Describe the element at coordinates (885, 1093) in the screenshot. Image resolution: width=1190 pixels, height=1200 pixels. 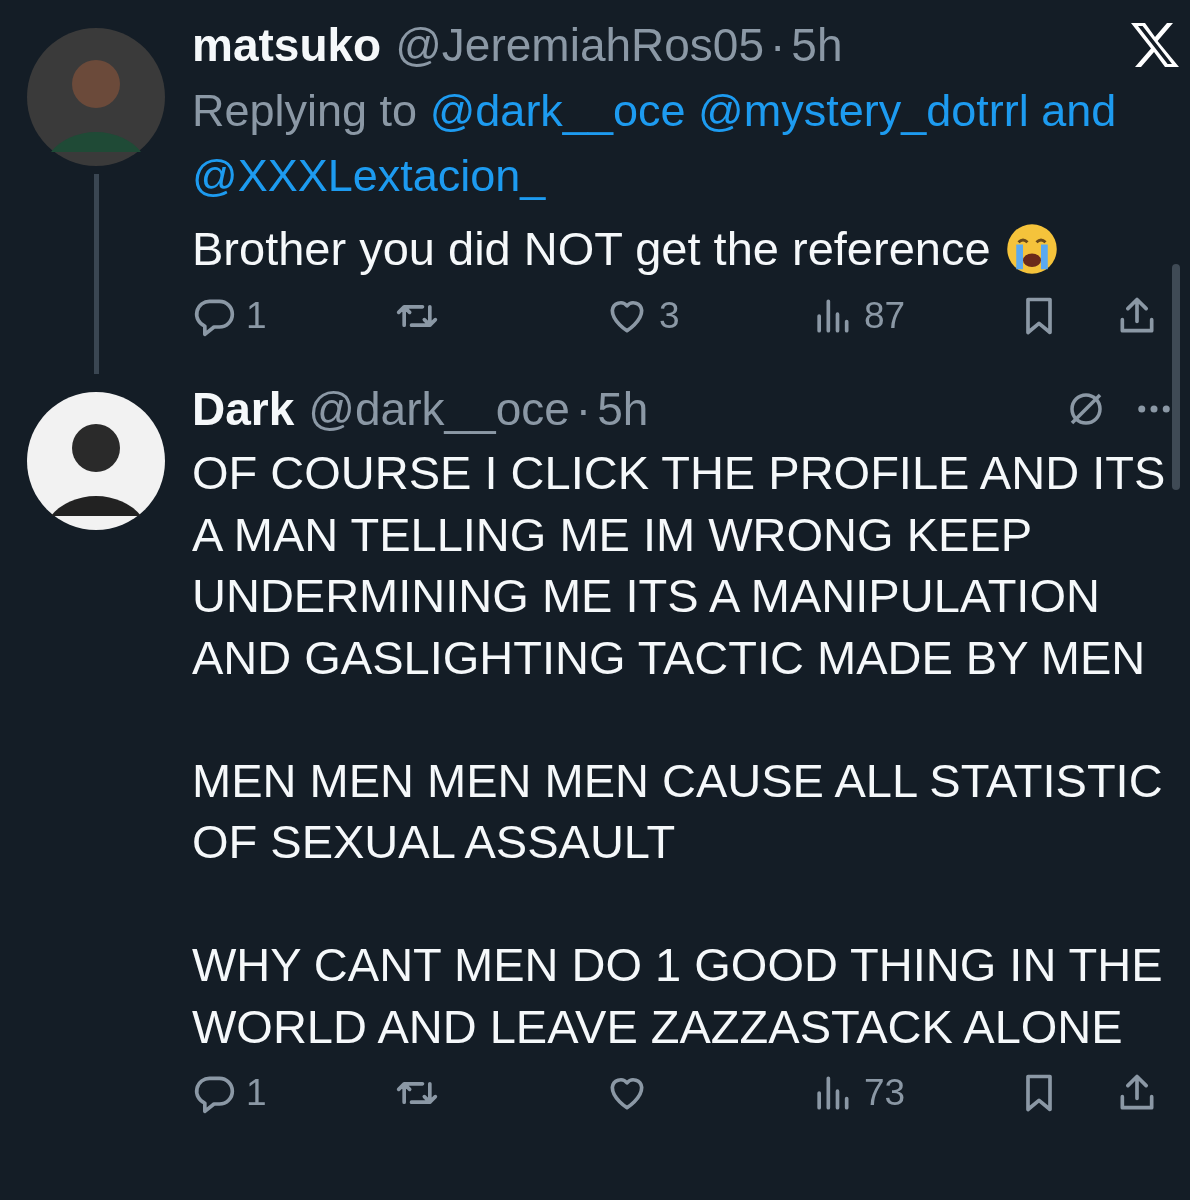
I see `view-count: 73` at that location.